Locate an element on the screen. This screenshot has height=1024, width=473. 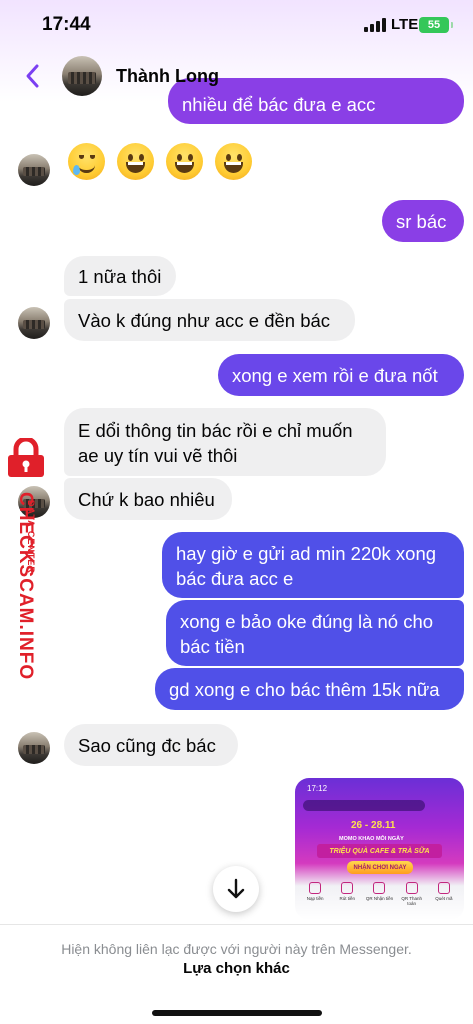
qr-receive-icon: QR Nhận tiền is located at coordinates (379, 894).